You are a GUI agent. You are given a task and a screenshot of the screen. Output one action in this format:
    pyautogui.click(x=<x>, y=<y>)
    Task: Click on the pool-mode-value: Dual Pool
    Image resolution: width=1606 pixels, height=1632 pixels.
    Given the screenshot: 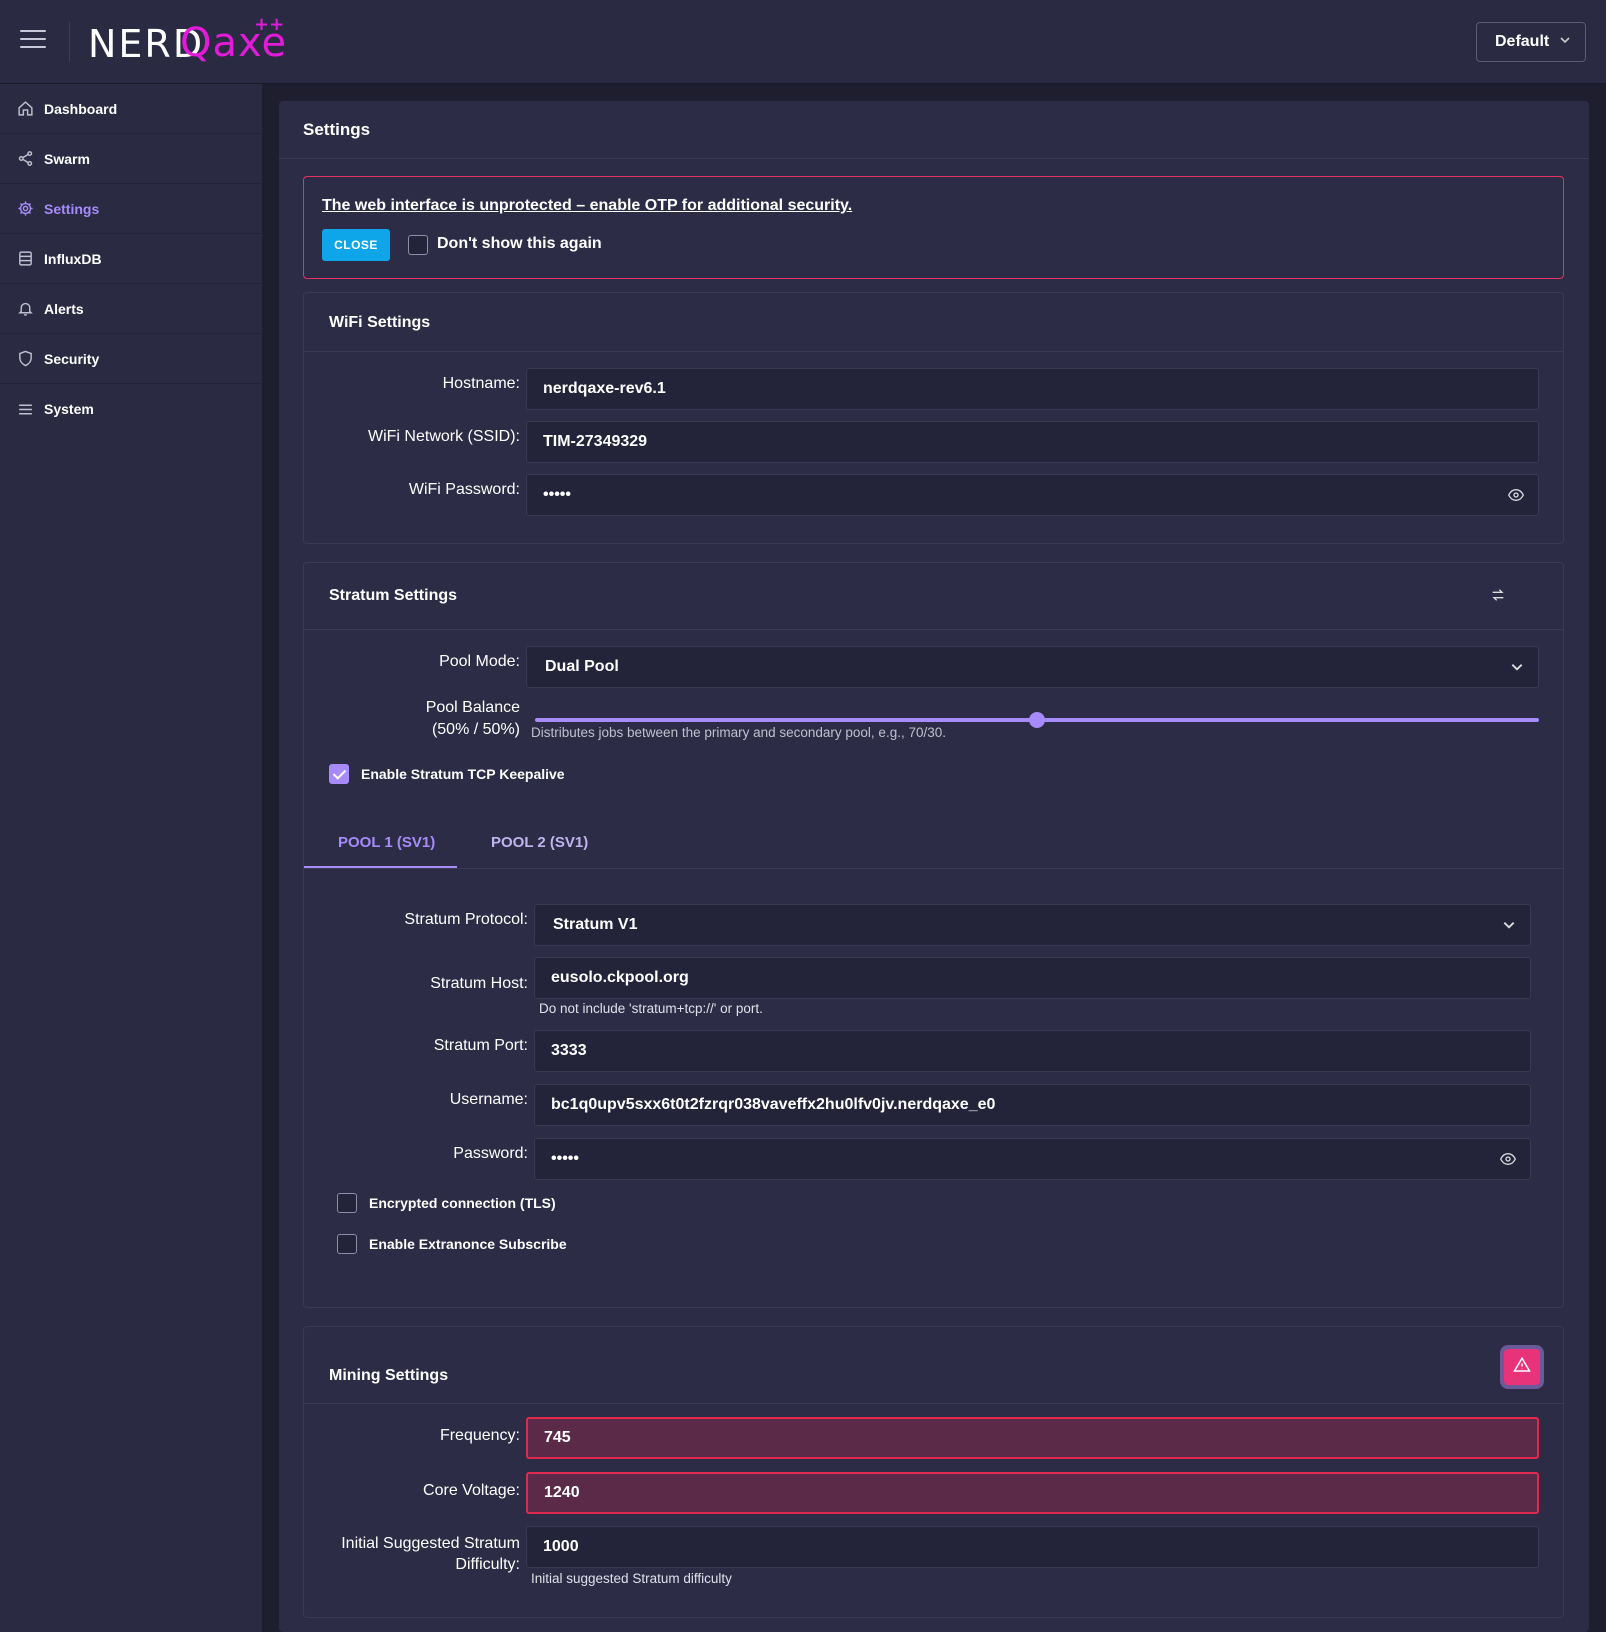 What is the action you would take?
    pyautogui.click(x=582, y=666)
    